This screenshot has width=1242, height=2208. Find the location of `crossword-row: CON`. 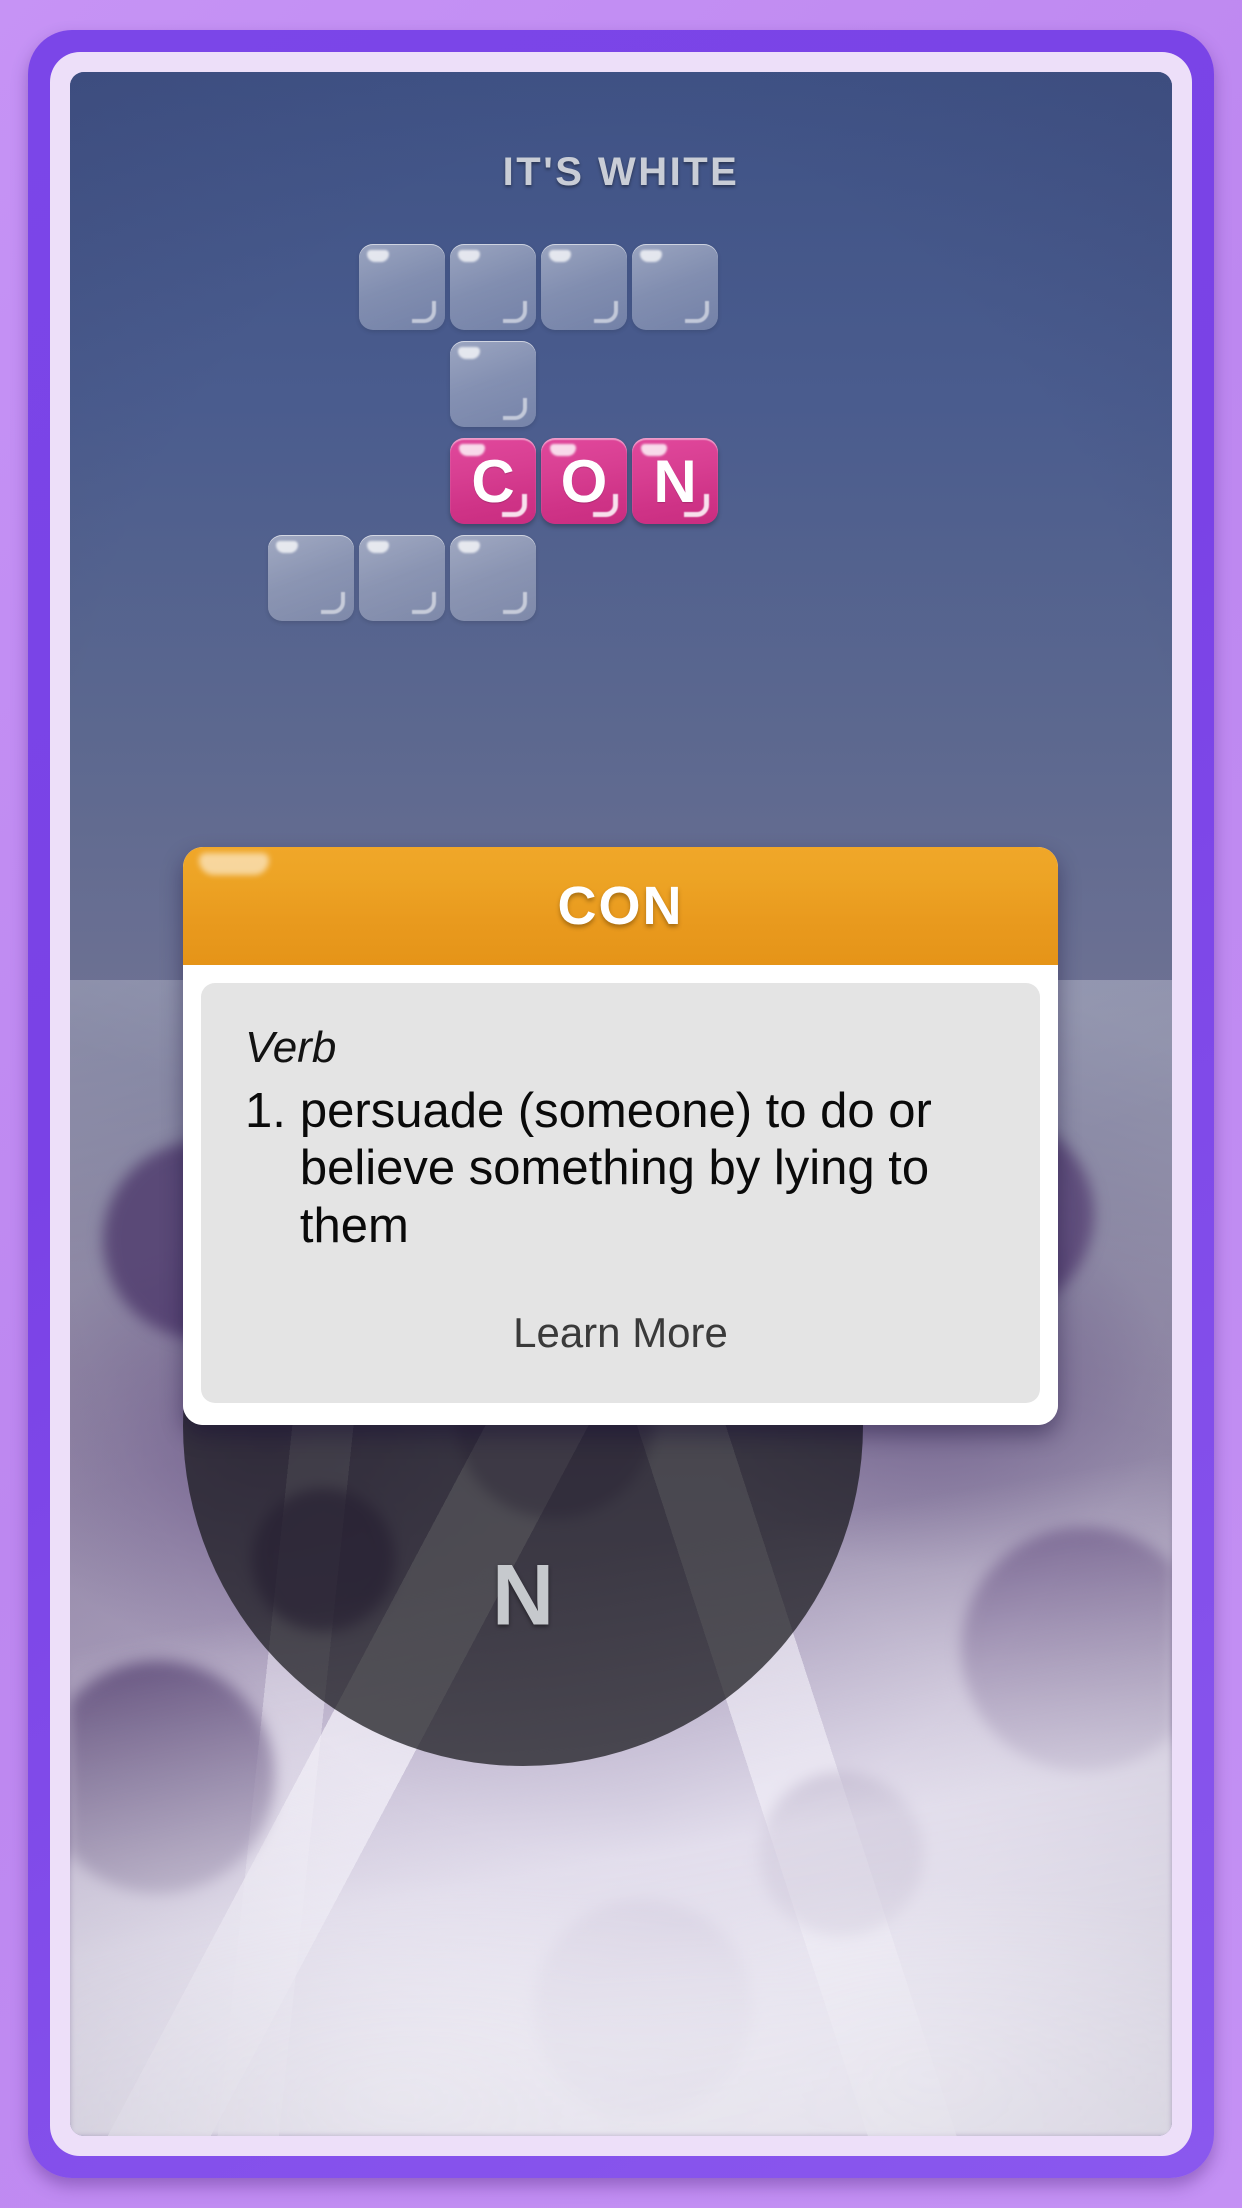

crossword-row: CON is located at coordinates (621, 486).